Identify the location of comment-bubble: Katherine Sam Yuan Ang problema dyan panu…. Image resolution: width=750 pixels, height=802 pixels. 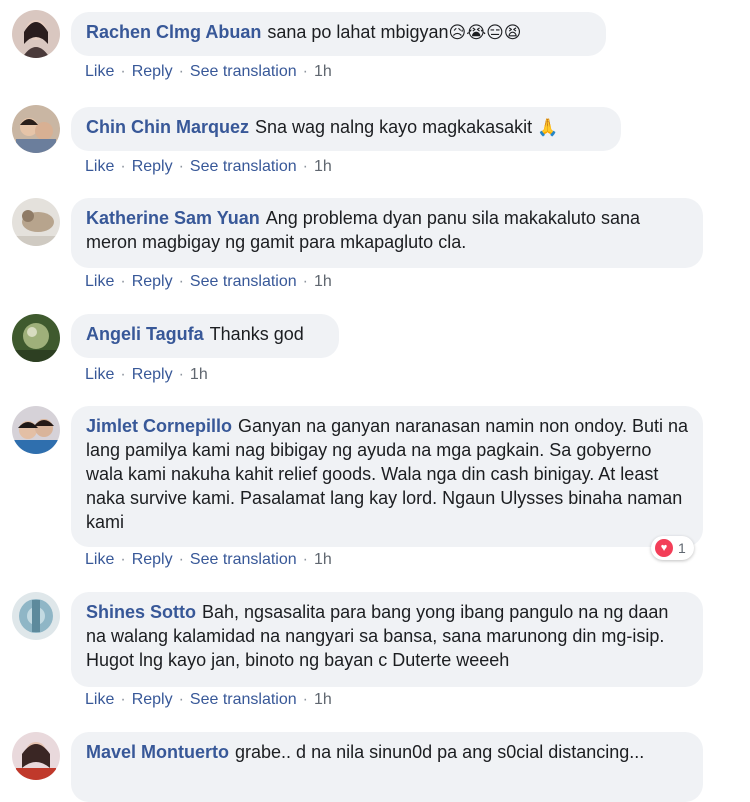
(387, 233).